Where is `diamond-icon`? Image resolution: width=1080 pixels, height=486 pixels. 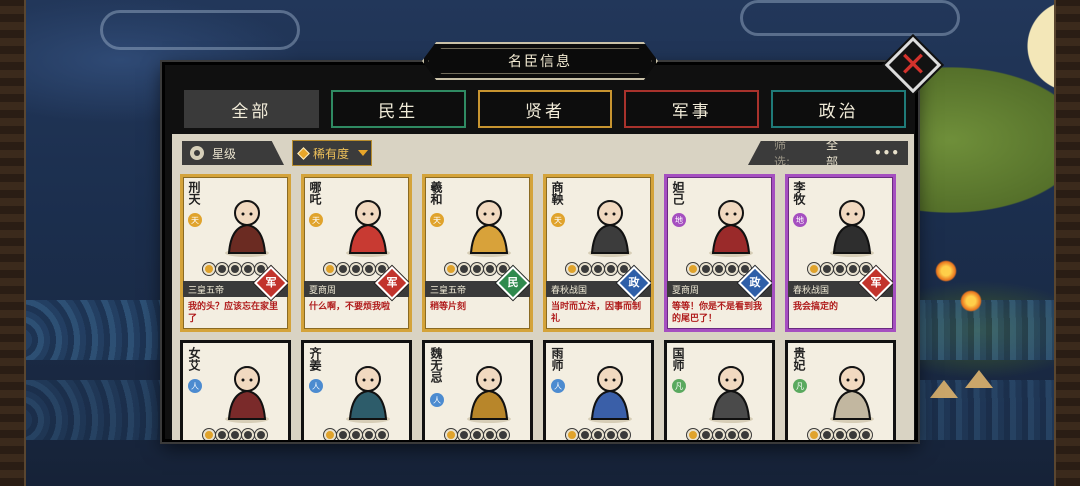
diamond-icon is located at coordinates (303, 153).